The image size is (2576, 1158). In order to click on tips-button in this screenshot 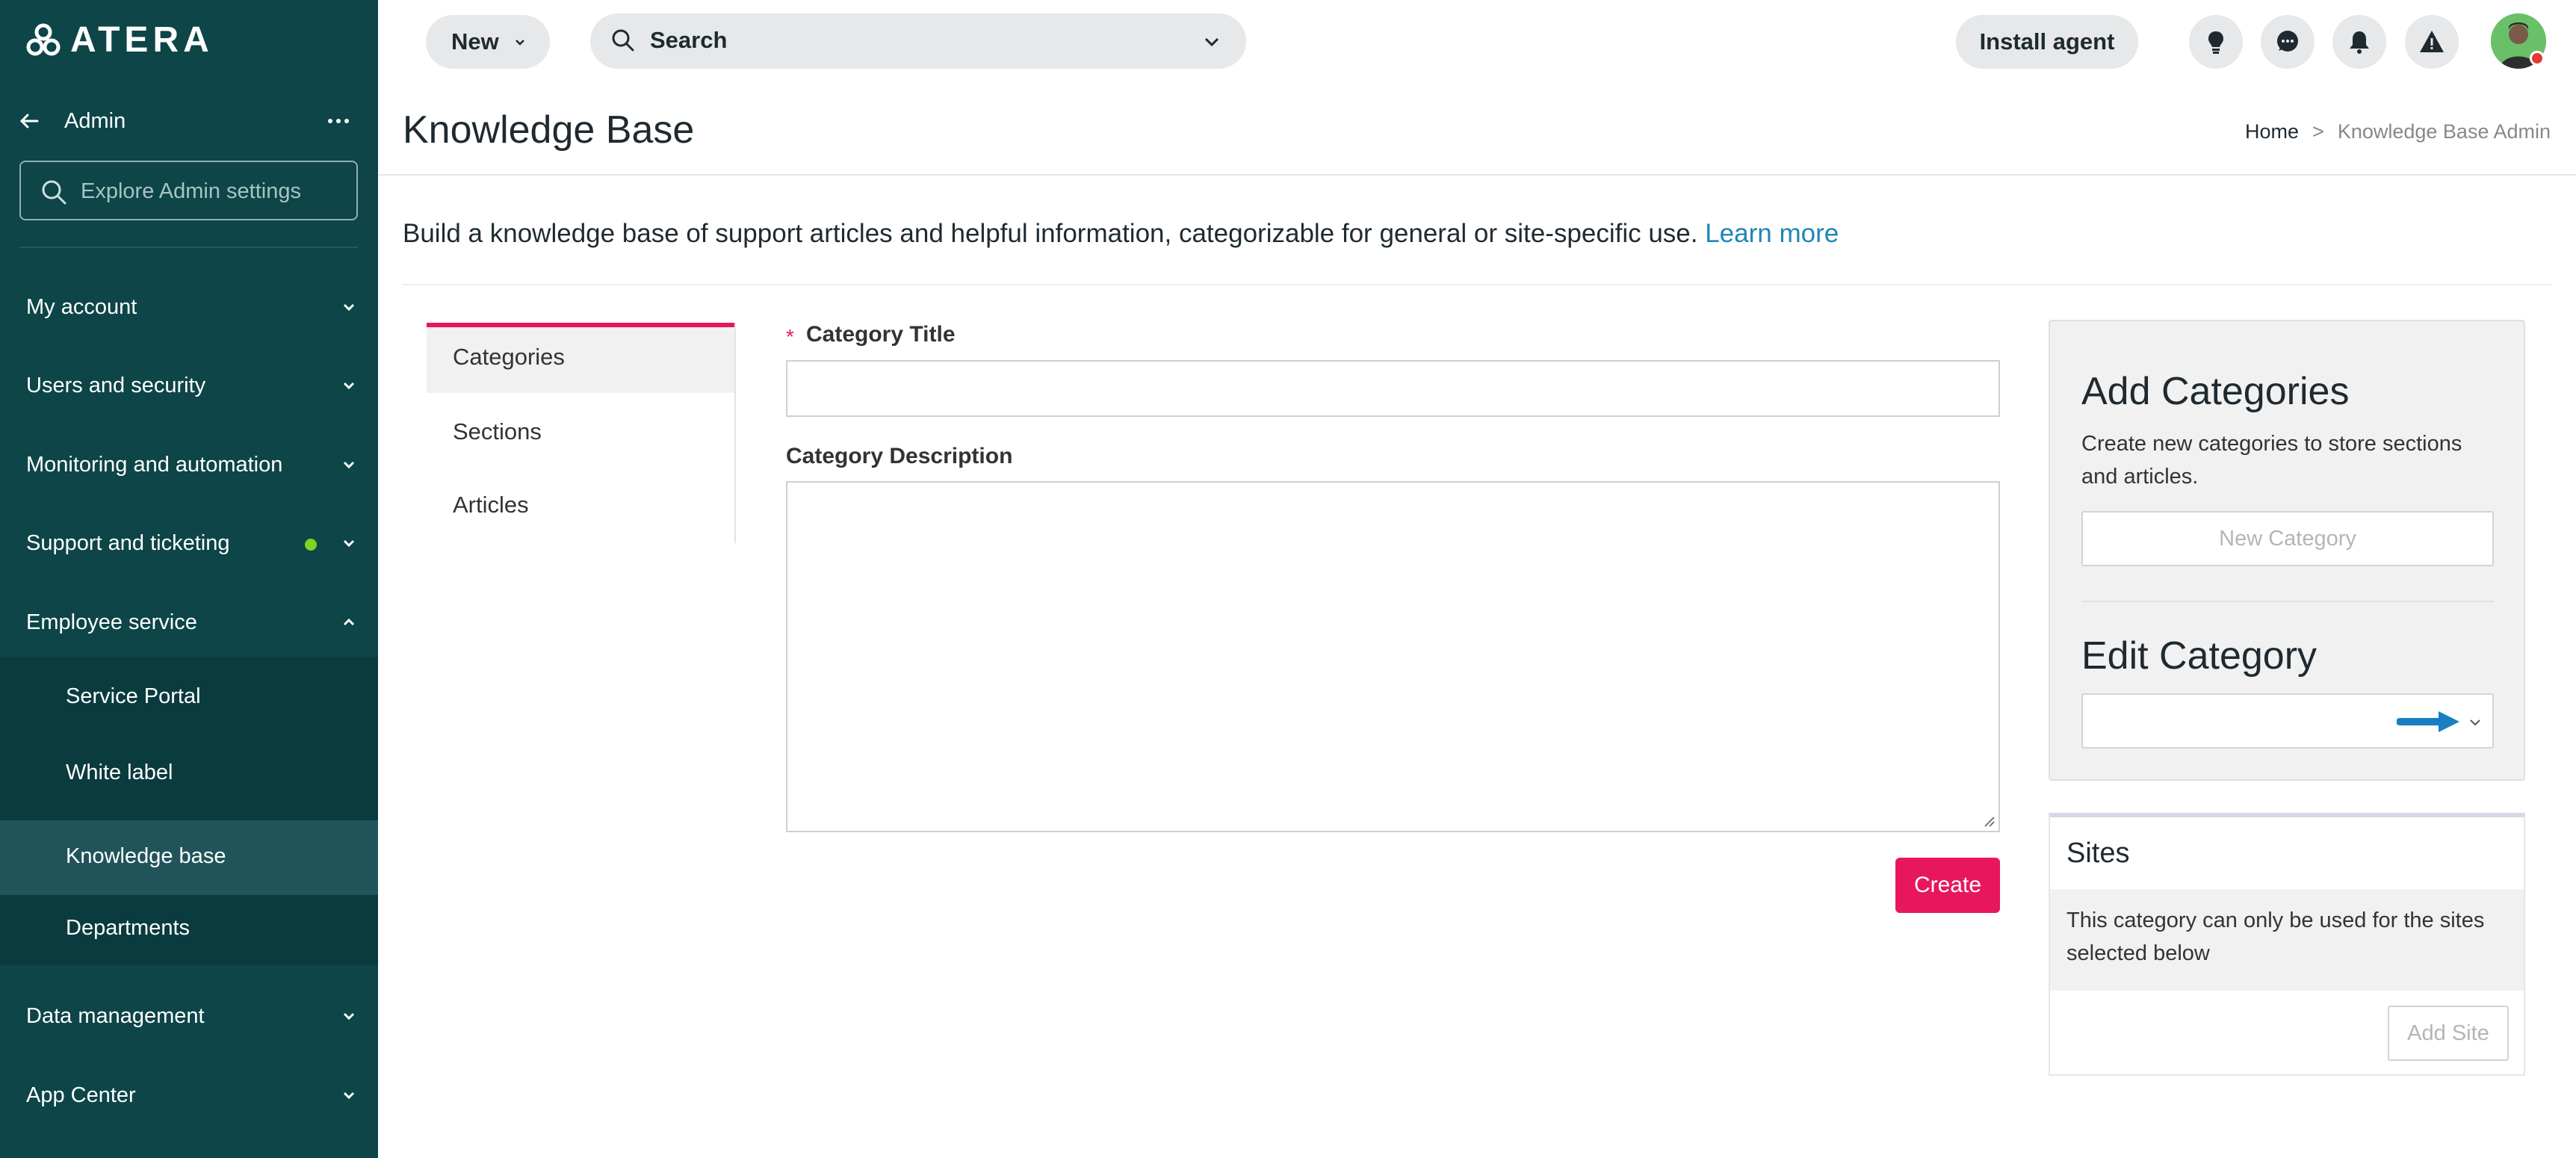, I will do `click(2216, 42)`.